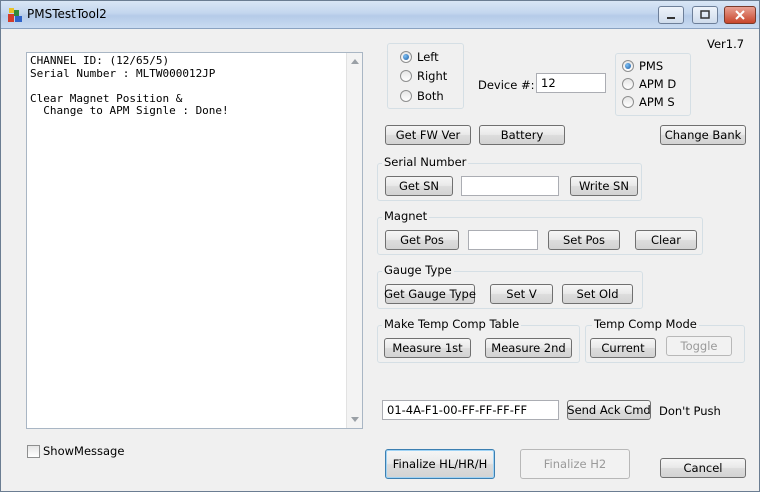  What do you see at coordinates (419, 186) in the screenshot?
I see `get-sn-button: Get SN` at bounding box center [419, 186].